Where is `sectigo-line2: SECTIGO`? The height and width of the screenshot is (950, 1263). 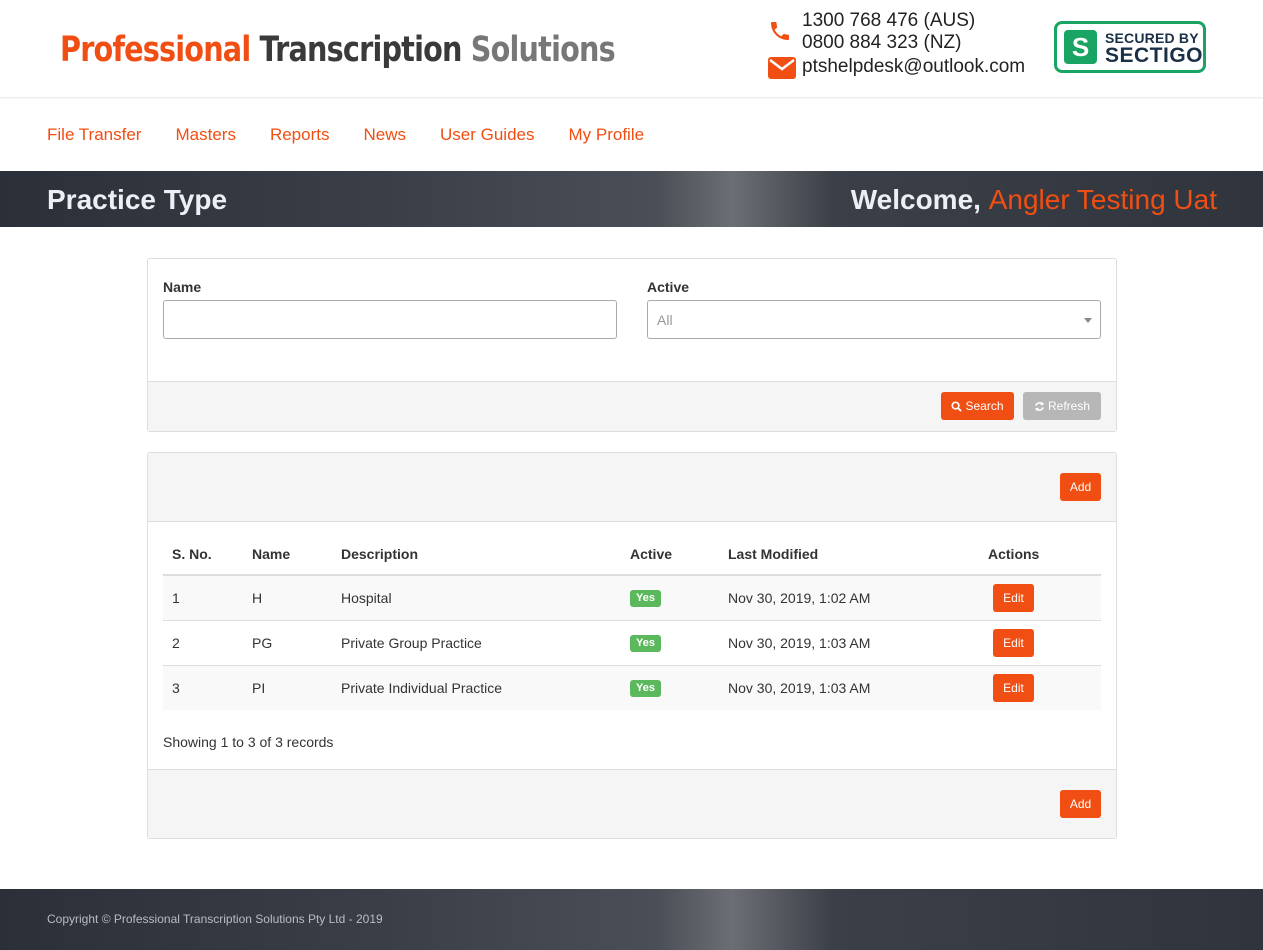
sectigo-line2: SECTIGO is located at coordinates (1153, 55).